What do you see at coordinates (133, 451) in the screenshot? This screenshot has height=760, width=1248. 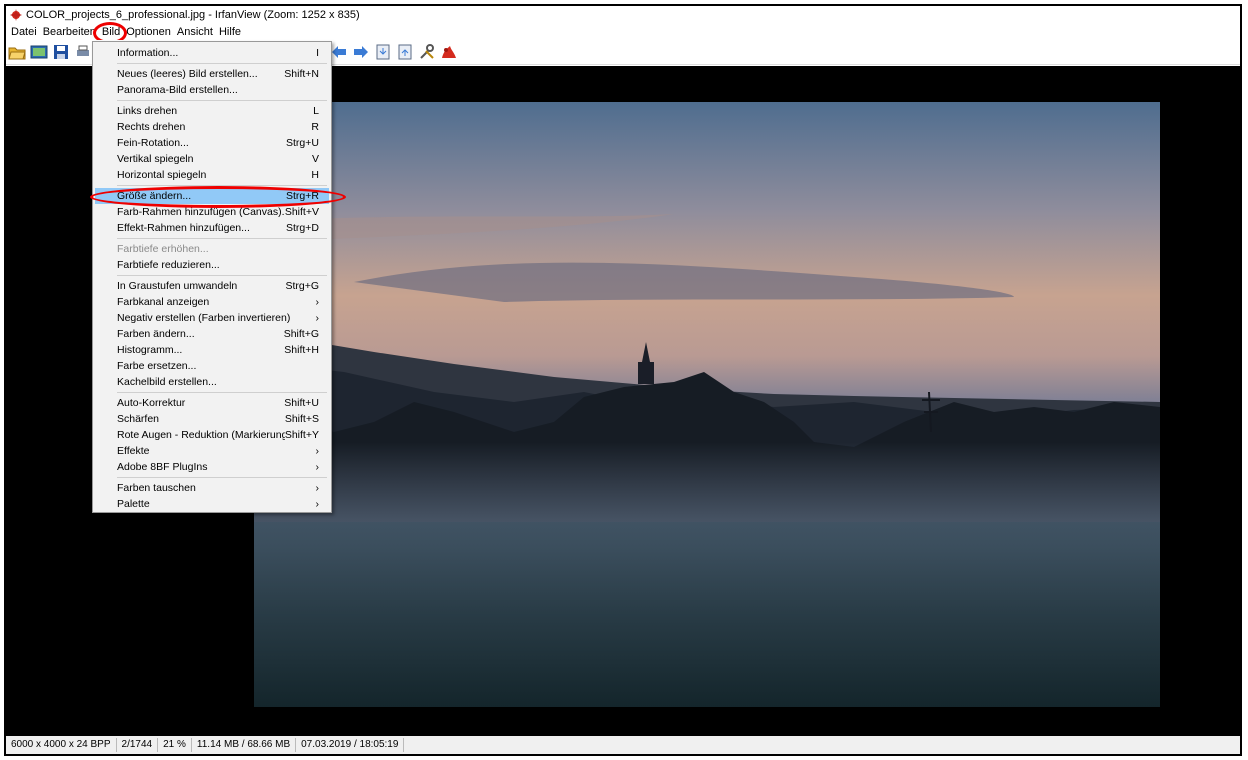 I see `menu-item-label: Effekte` at bounding box center [133, 451].